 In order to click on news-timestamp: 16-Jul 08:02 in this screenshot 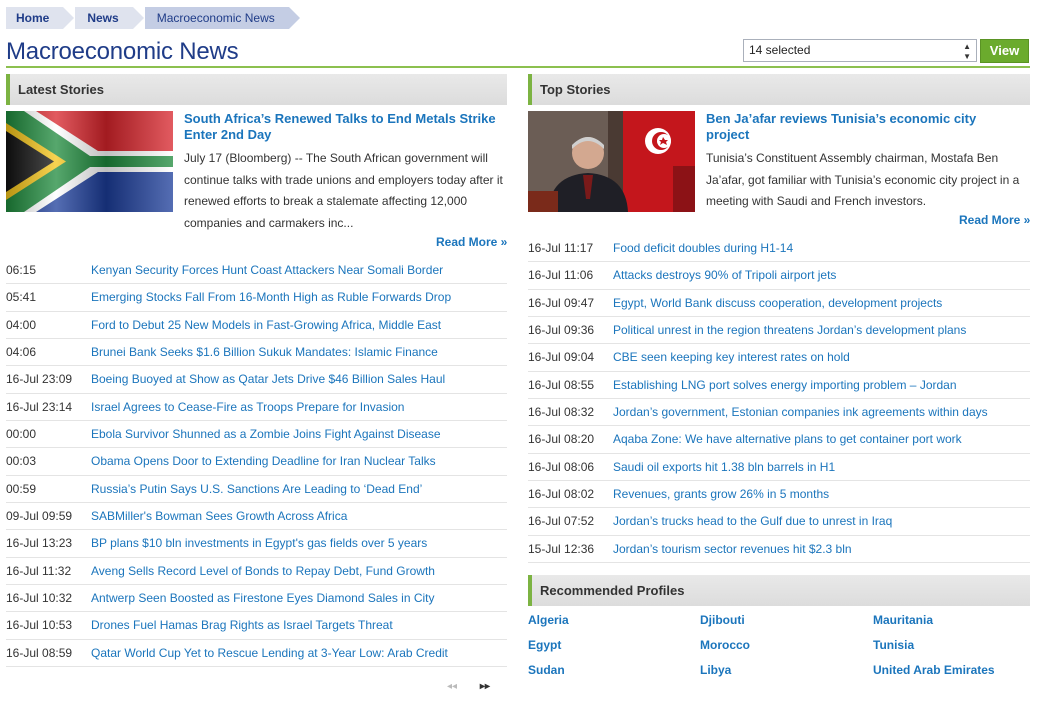, I will do `click(561, 494)`.